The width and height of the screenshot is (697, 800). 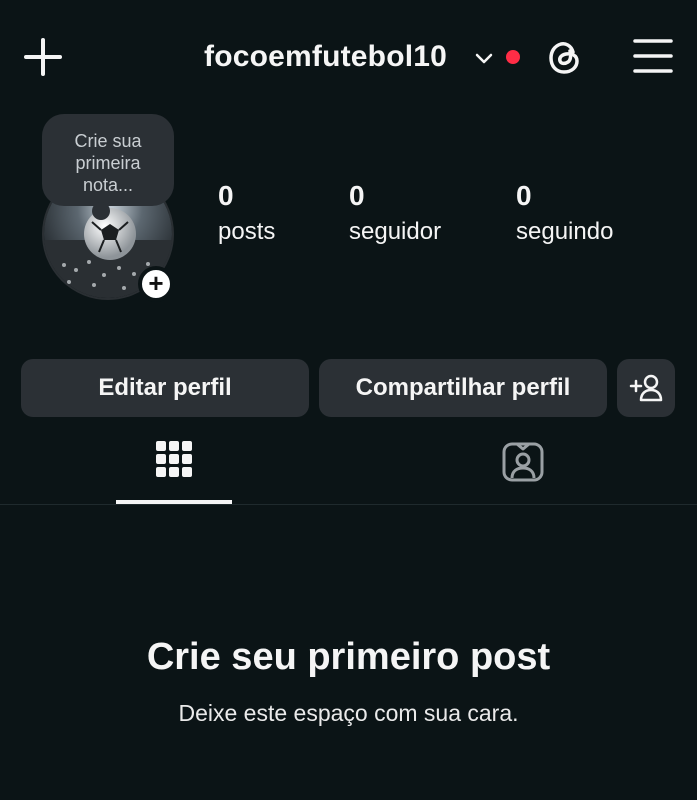 What do you see at coordinates (325, 57) in the screenshot?
I see `username-switcher: focoemfutebol10` at bounding box center [325, 57].